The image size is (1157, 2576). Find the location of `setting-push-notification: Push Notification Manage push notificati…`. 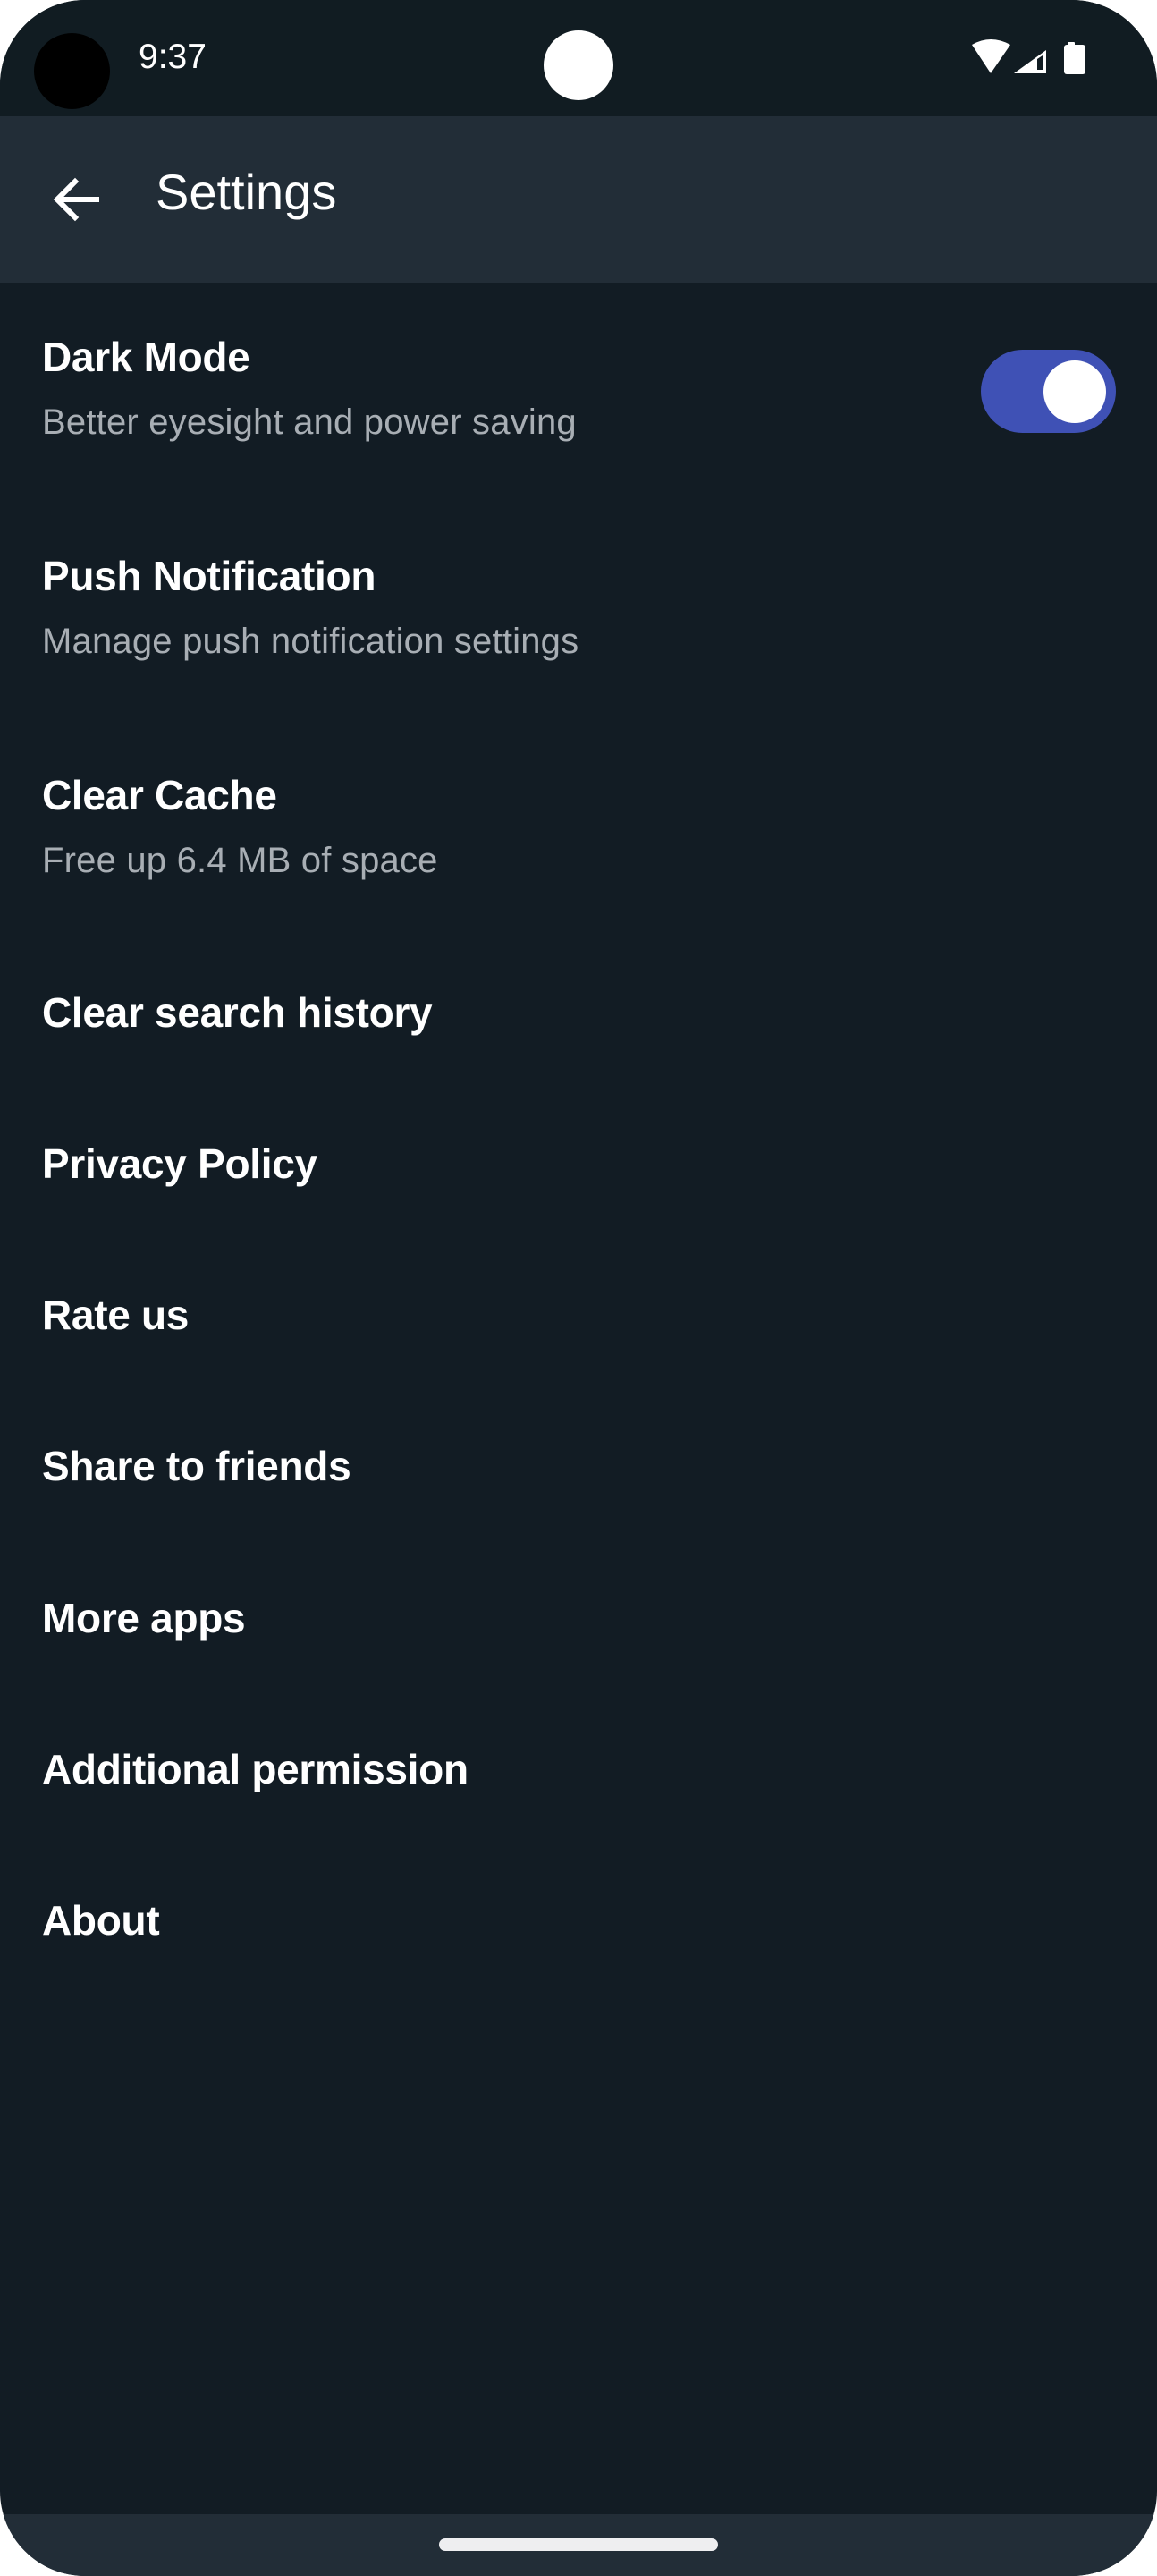

setting-push-notification: Push Notification Manage push notificati… is located at coordinates (578, 597).